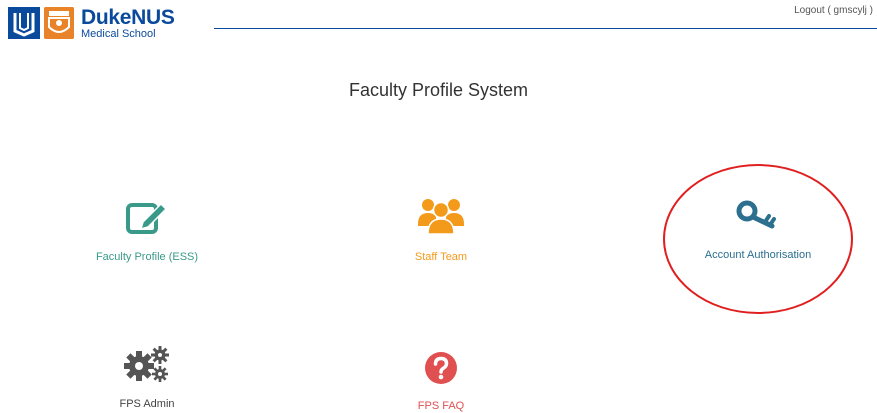 The image size is (877, 413). I want to click on tile-account-authorisation: Account Authorisation, so click(758, 229).